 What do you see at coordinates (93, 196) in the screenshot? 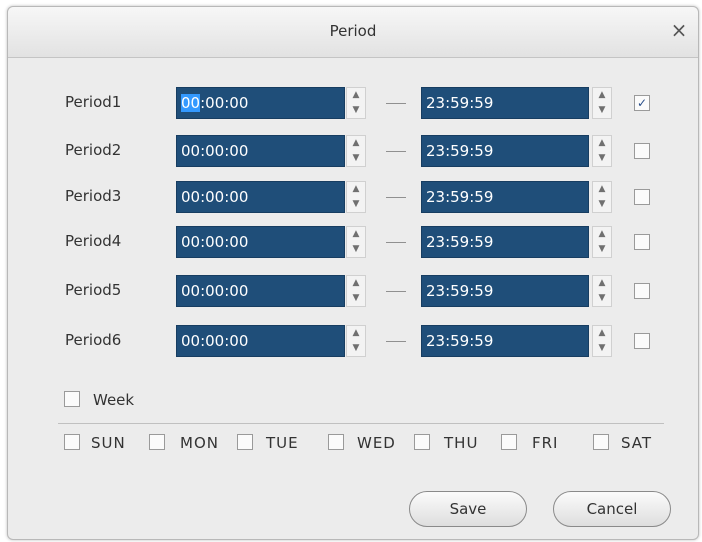
I see `period-label: Period3` at bounding box center [93, 196].